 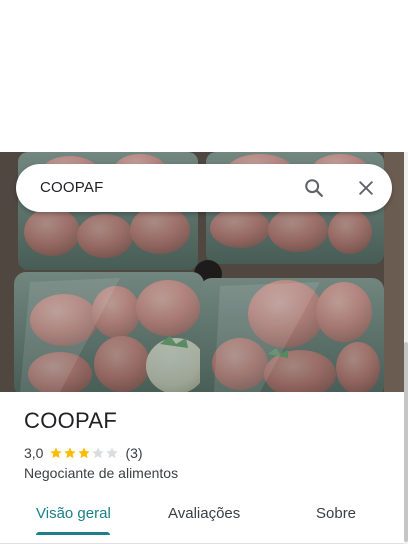 What do you see at coordinates (71, 187) in the screenshot?
I see `search-input: COOPAF` at bounding box center [71, 187].